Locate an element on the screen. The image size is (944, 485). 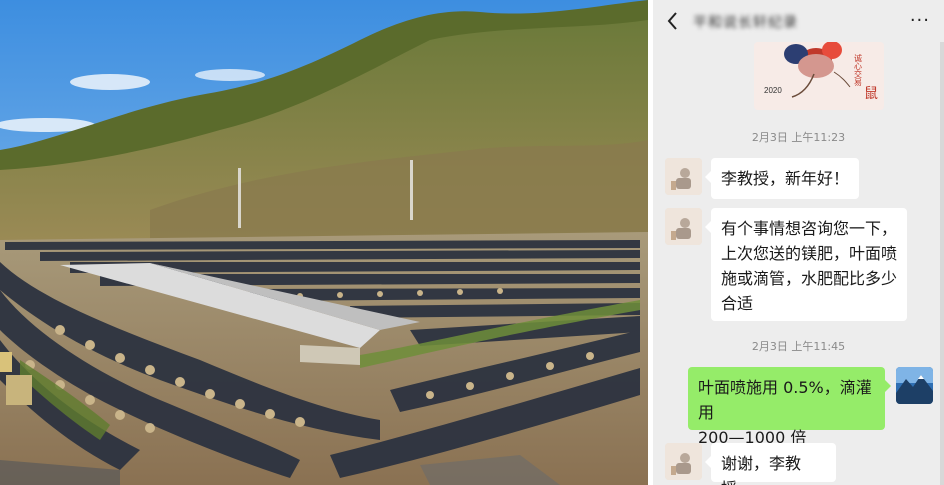
timestamp: 2月3日 上午11:45 is located at coordinates (798, 346).